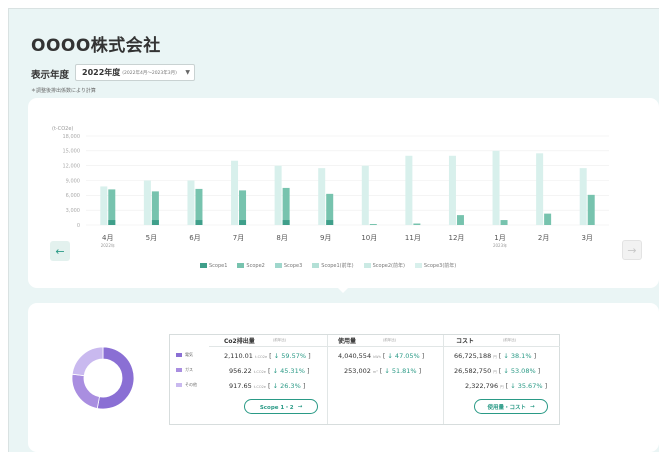  What do you see at coordinates (184, 370) in the screenshot?
I see `row-label-gas: ガス` at bounding box center [184, 370].